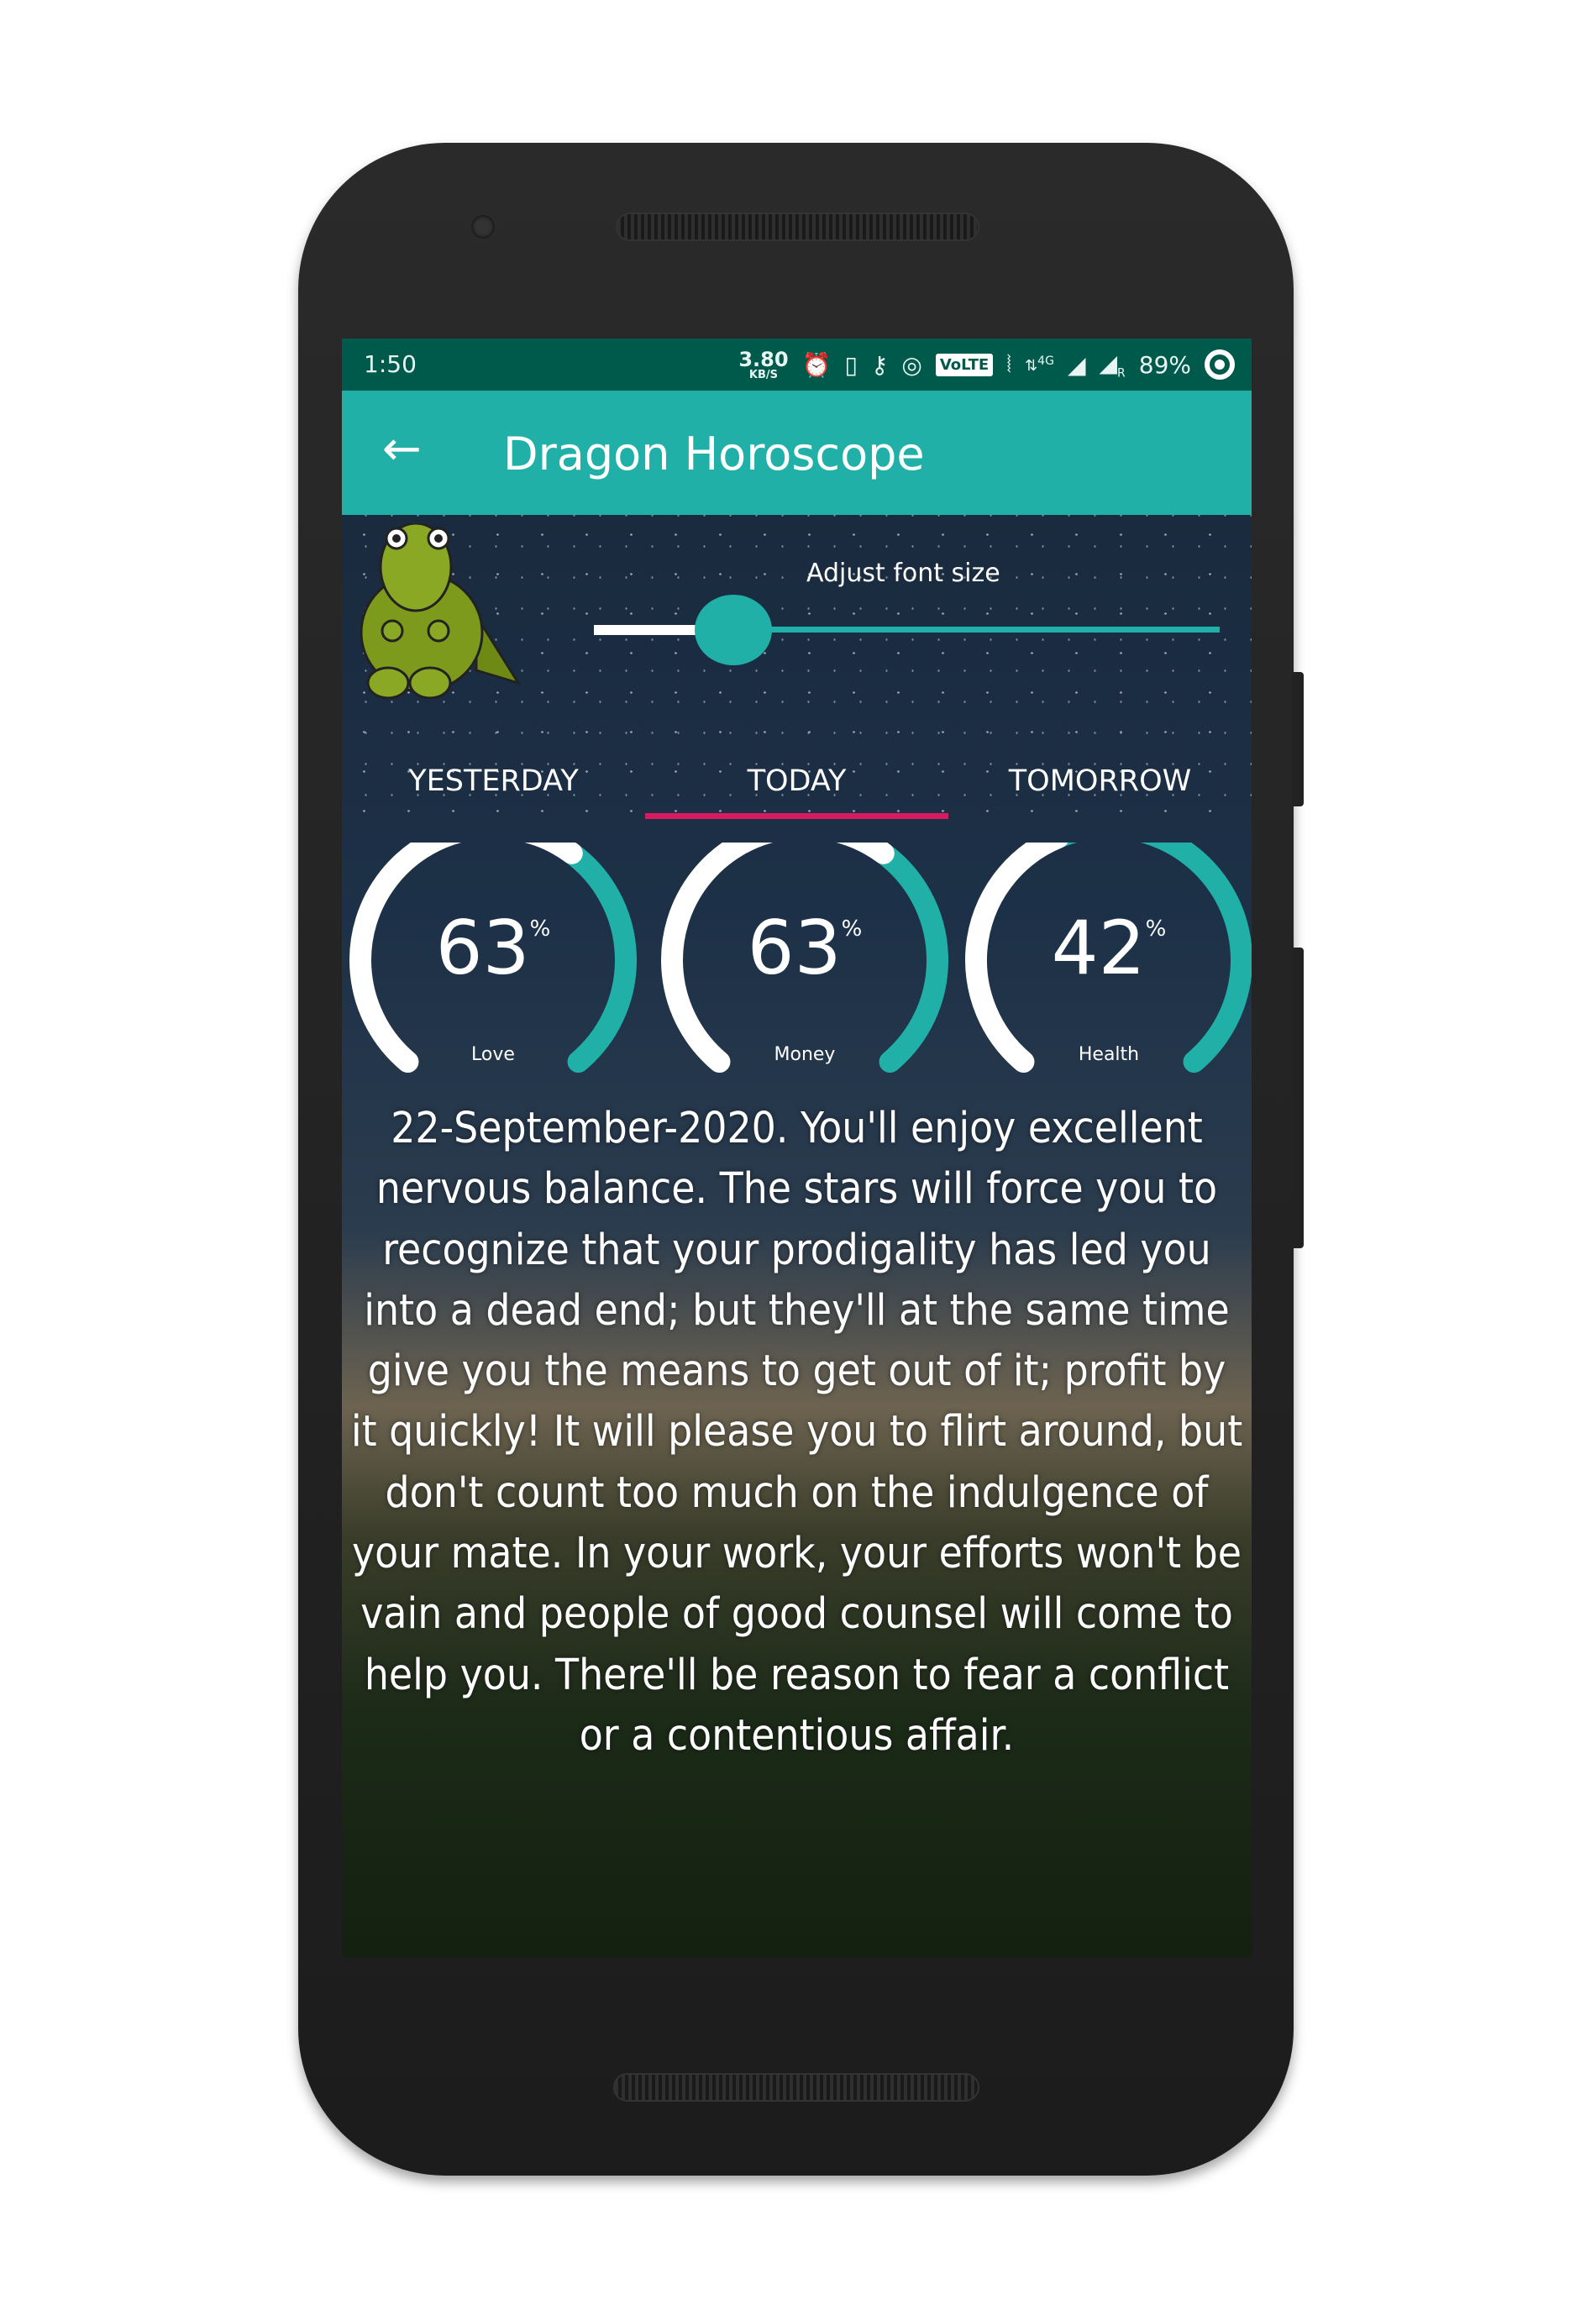  I want to click on app-bar: ← Dragon Horoscope, so click(797, 453).